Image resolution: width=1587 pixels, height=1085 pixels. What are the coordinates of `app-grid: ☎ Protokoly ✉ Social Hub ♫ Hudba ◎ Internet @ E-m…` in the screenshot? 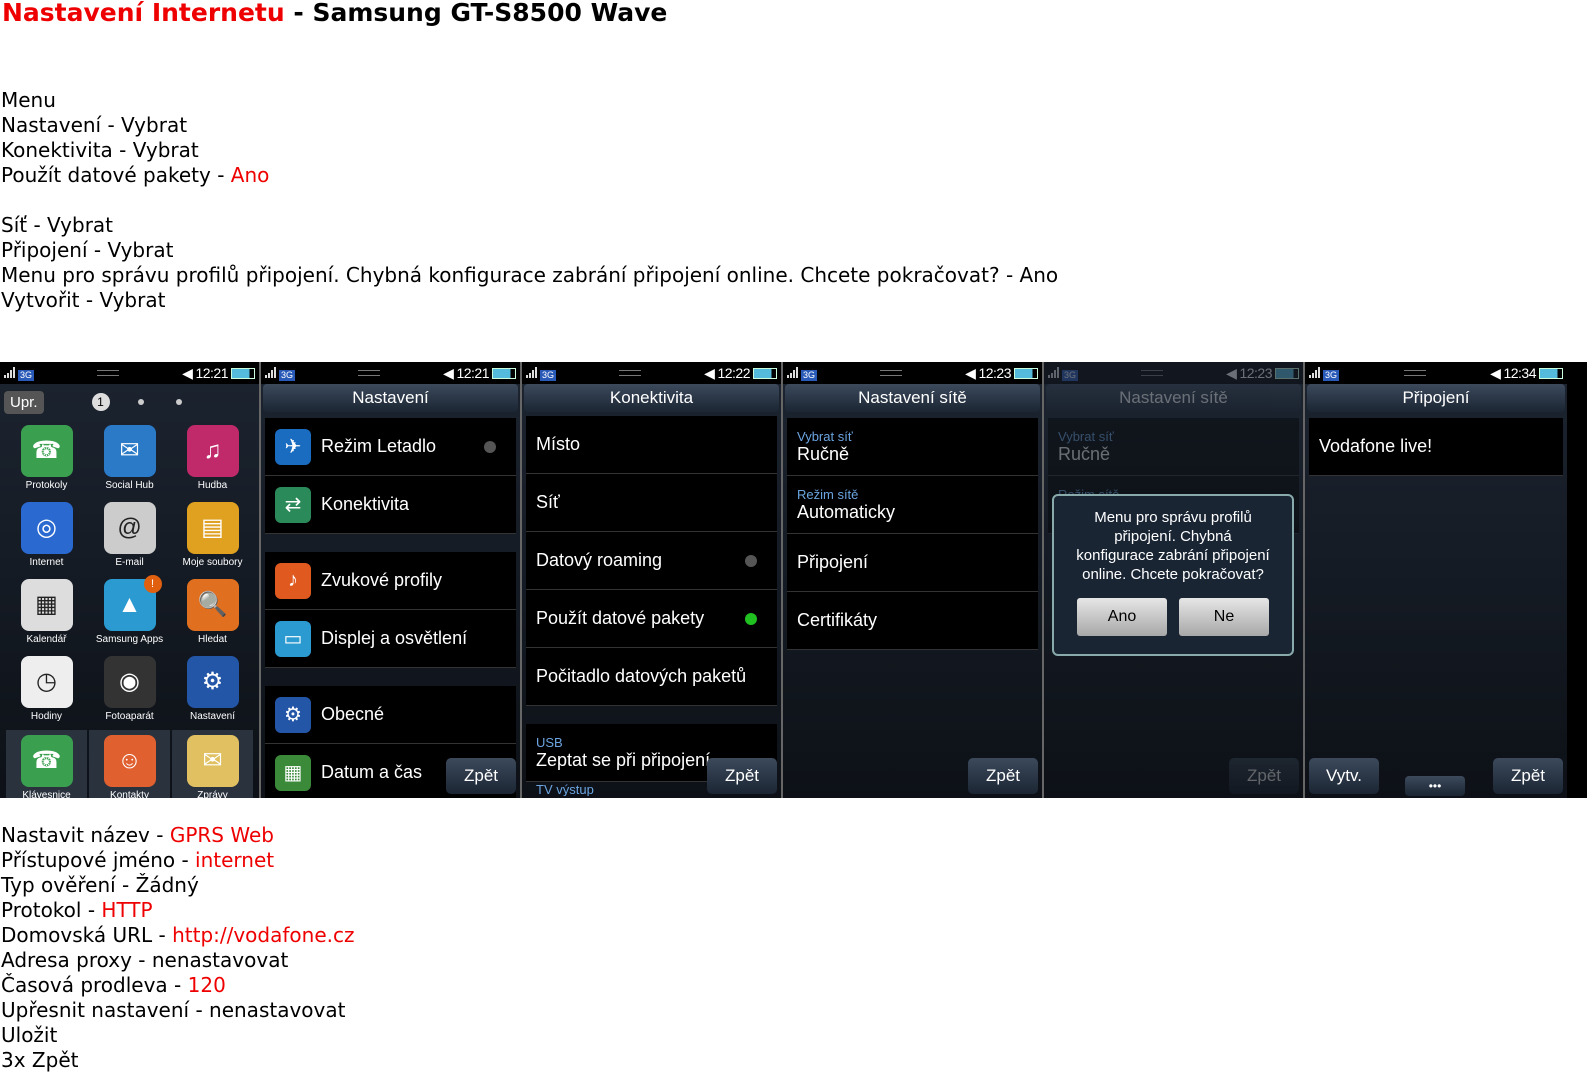 It's located at (129, 607).